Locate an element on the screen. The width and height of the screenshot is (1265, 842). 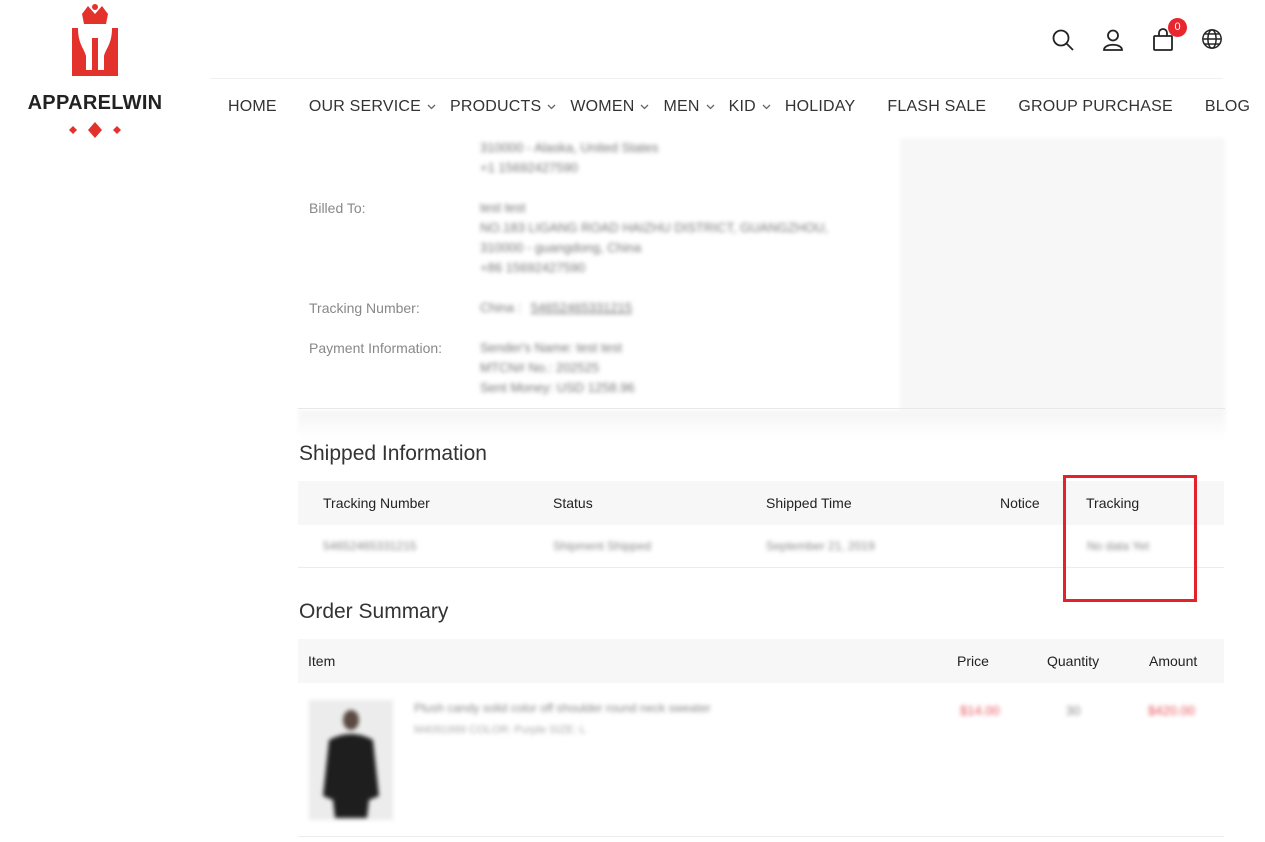
summary-row-divider is located at coordinates (761, 836).